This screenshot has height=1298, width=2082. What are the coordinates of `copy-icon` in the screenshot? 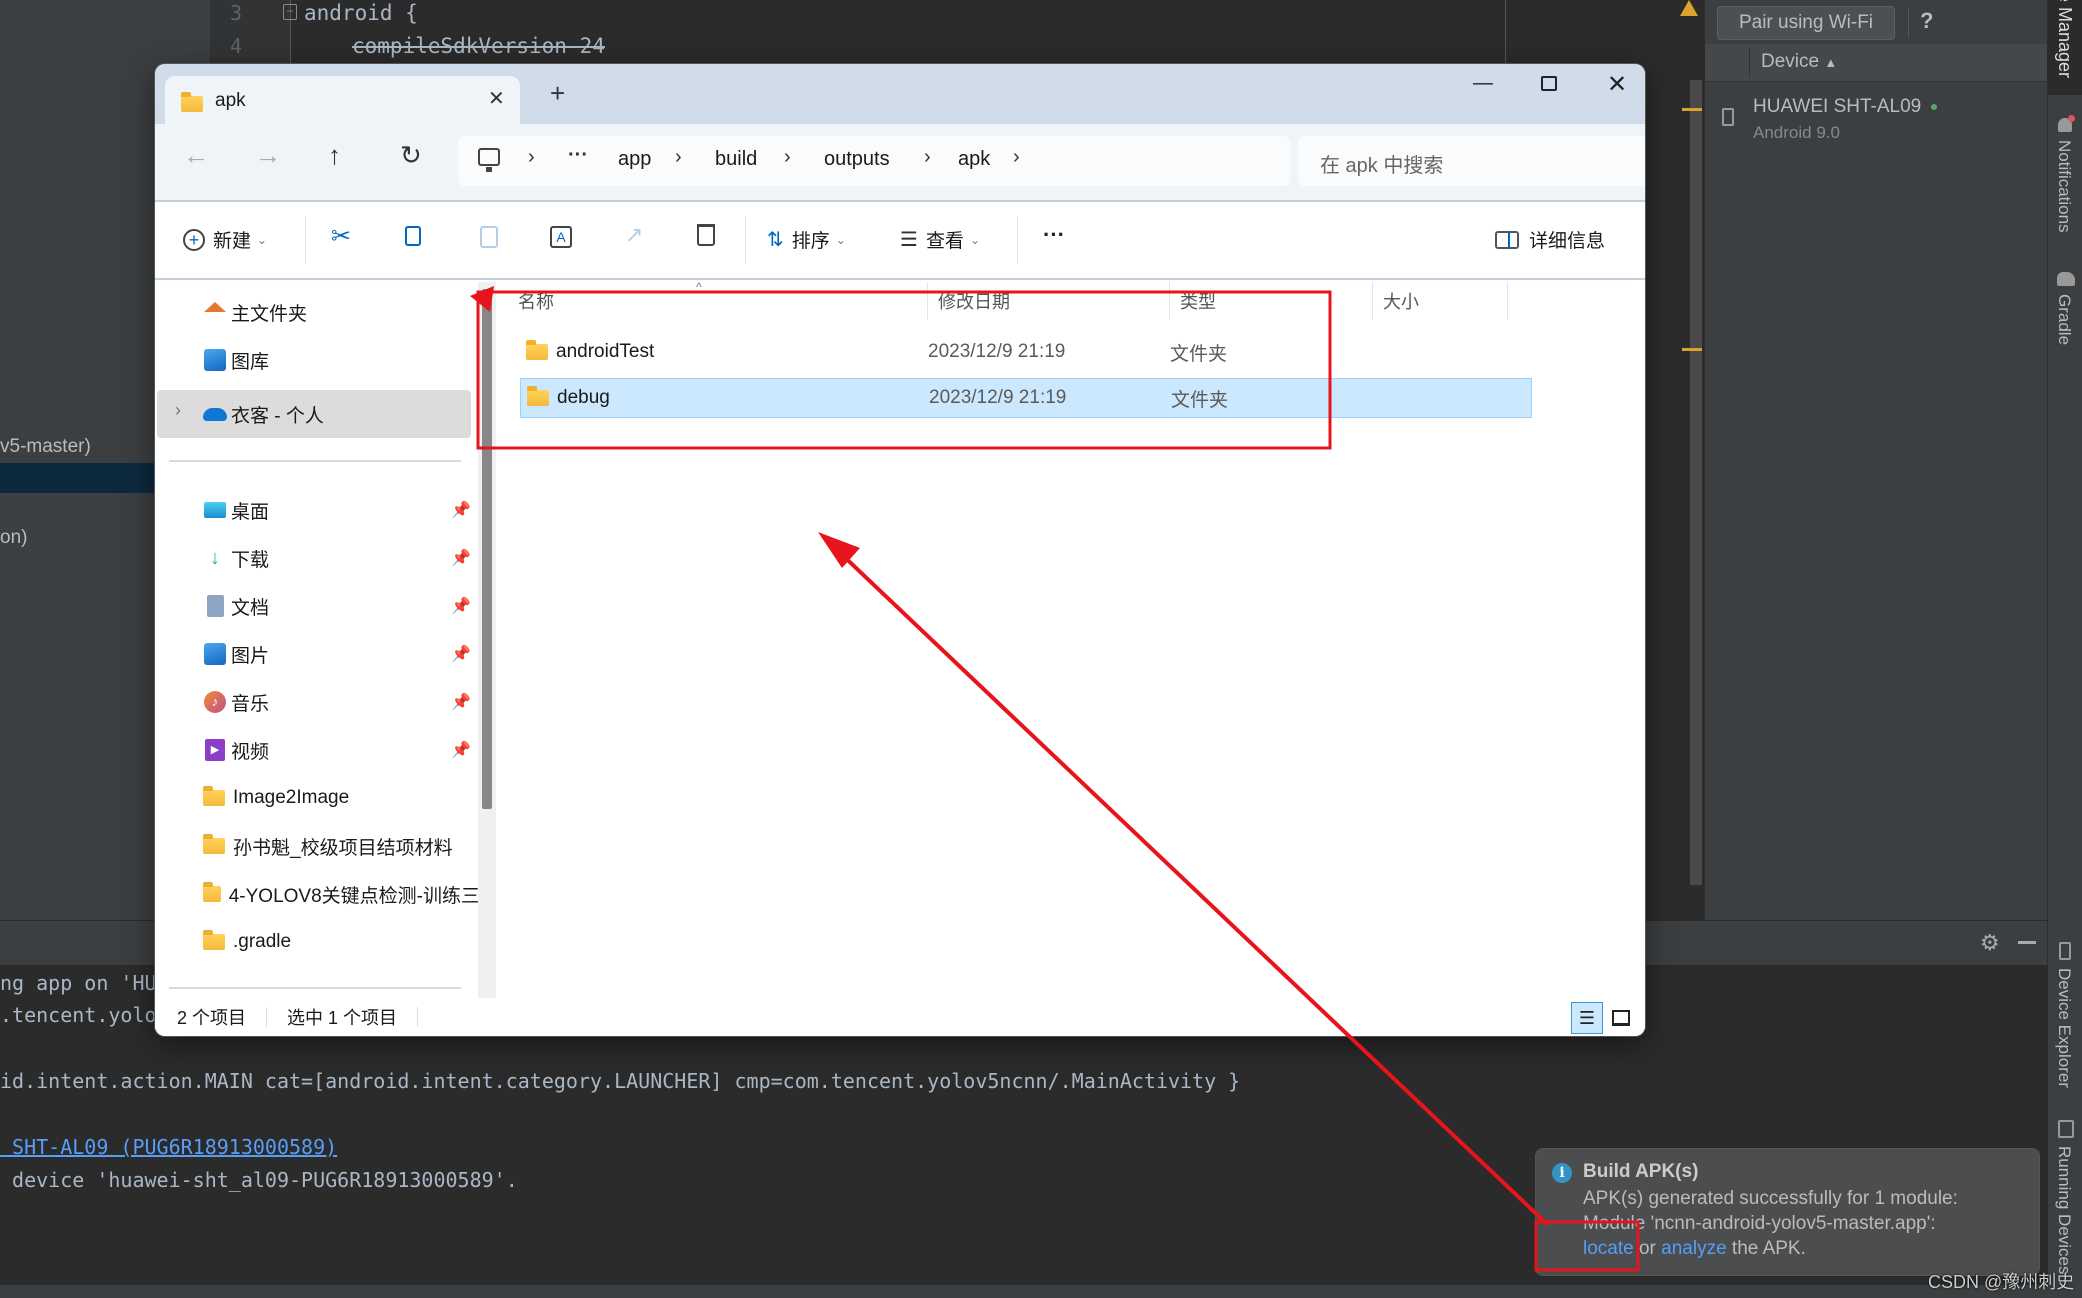 It's located at (413, 236).